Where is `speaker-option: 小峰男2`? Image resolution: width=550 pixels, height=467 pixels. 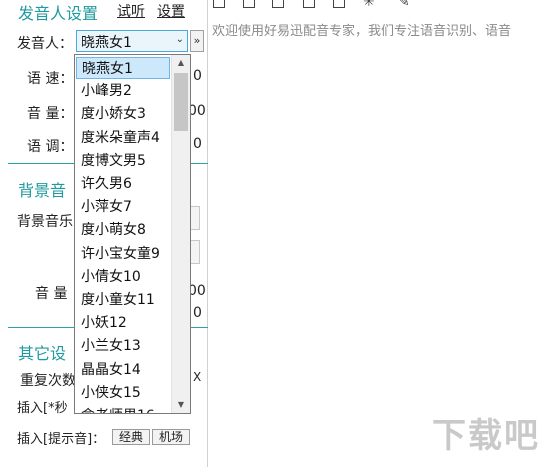
speaker-option: 小峰男2 is located at coordinates (123, 91).